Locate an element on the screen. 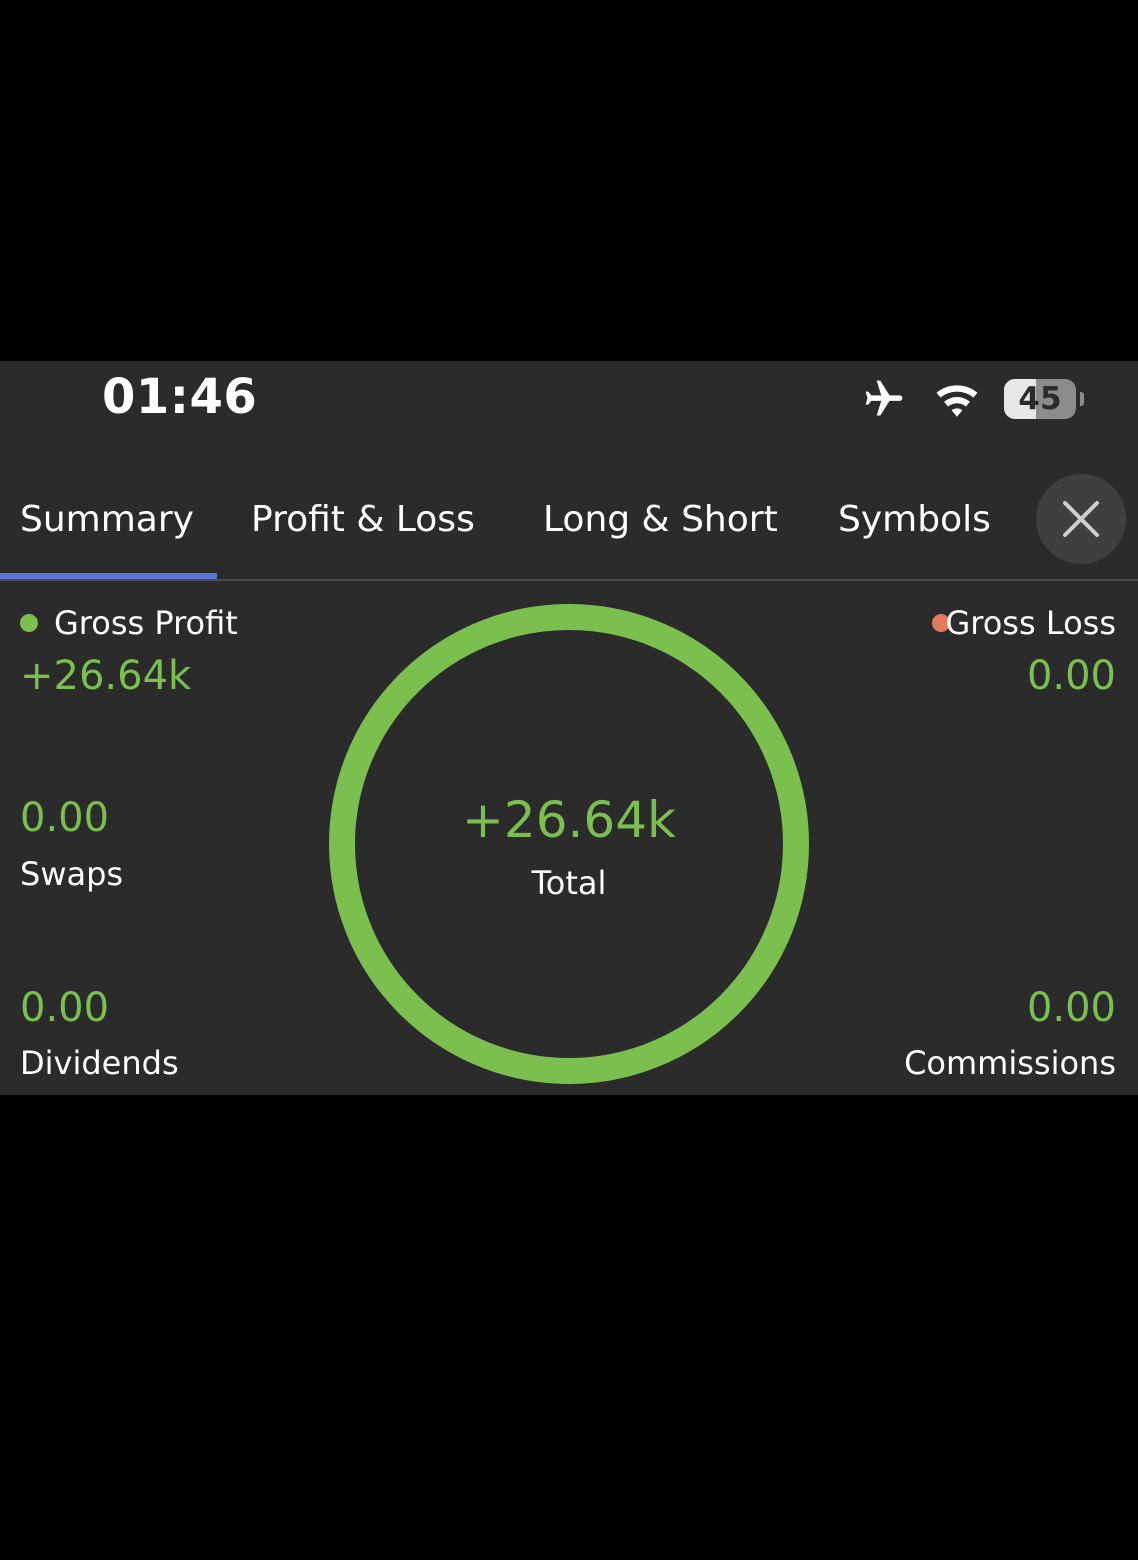 This screenshot has width=1138, height=1560. airplane-icon is located at coordinates (884, 398).